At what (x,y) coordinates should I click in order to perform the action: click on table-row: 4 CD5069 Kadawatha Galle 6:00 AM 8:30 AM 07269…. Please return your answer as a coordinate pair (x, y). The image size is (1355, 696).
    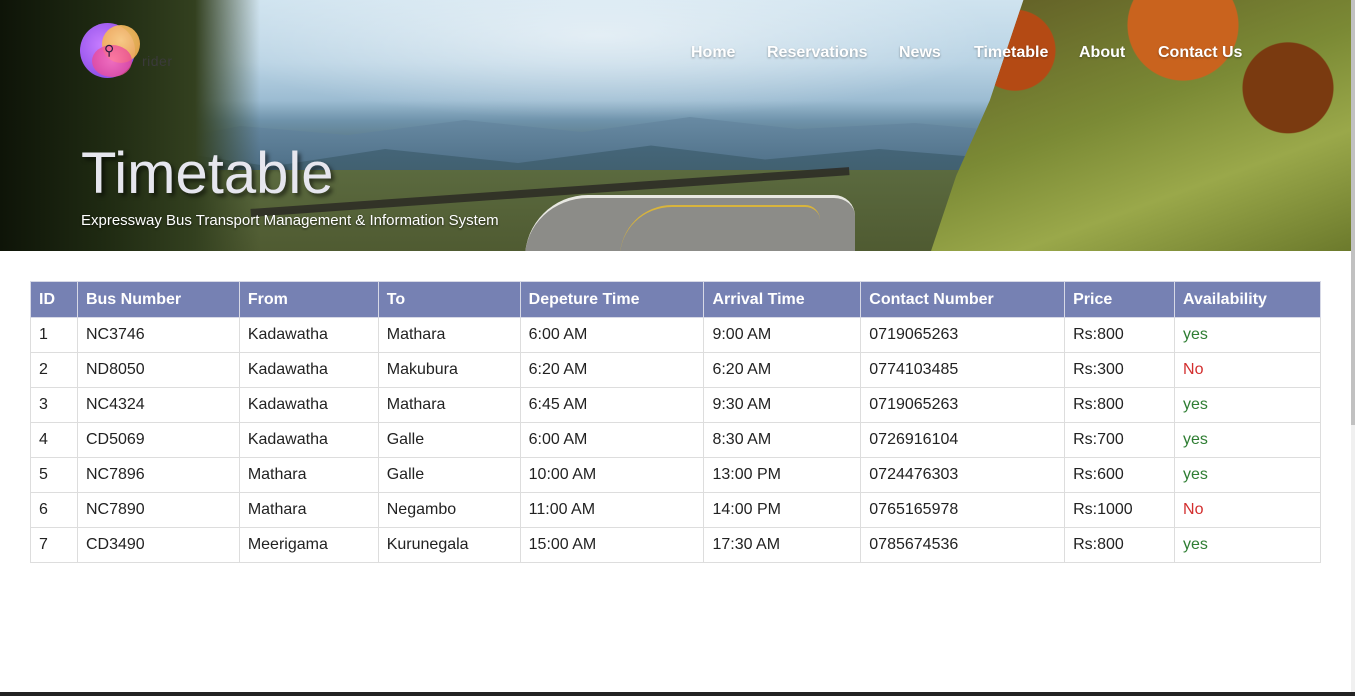
    Looking at the image, I should click on (675, 440).